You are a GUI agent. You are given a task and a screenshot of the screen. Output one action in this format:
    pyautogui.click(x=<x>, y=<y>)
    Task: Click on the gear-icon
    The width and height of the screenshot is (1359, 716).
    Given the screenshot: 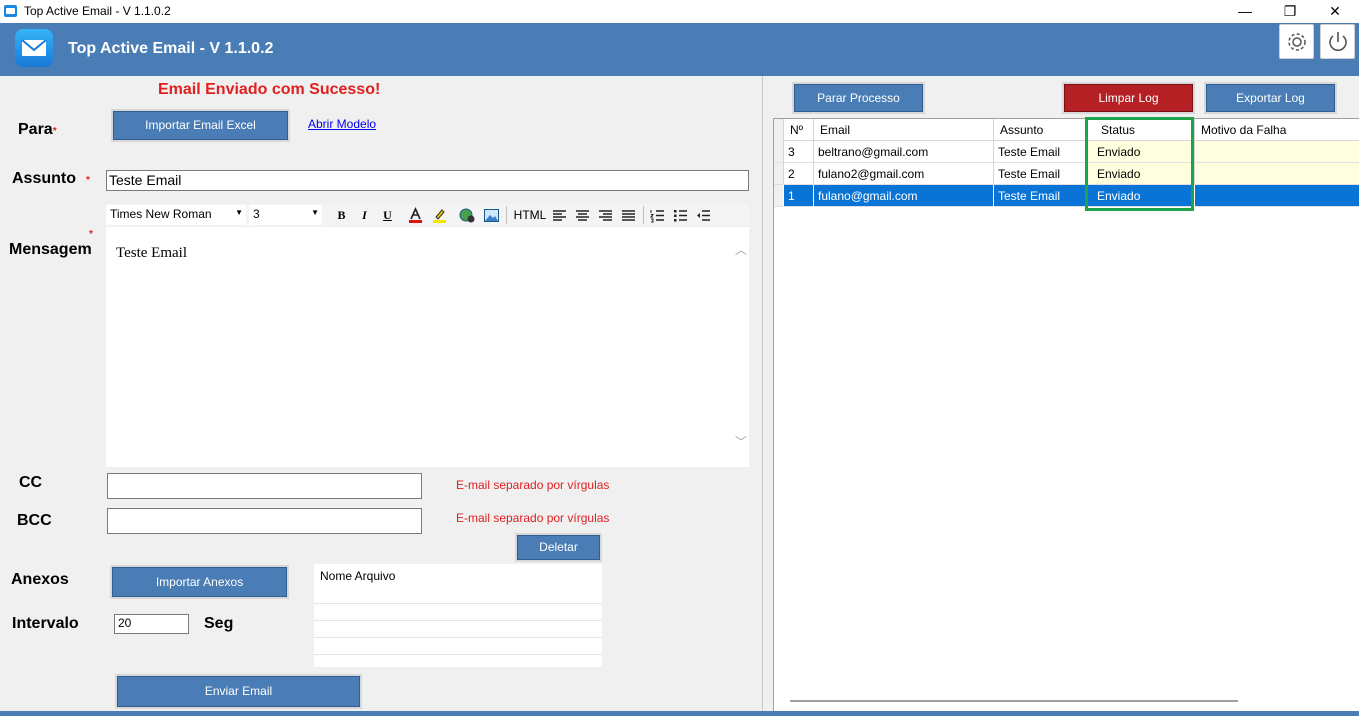 What is the action you would take?
    pyautogui.click(x=1297, y=42)
    